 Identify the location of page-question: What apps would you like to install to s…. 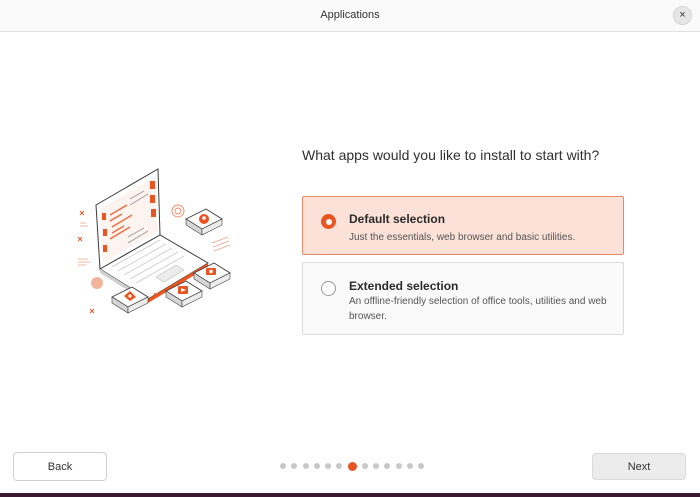
(451, 155).